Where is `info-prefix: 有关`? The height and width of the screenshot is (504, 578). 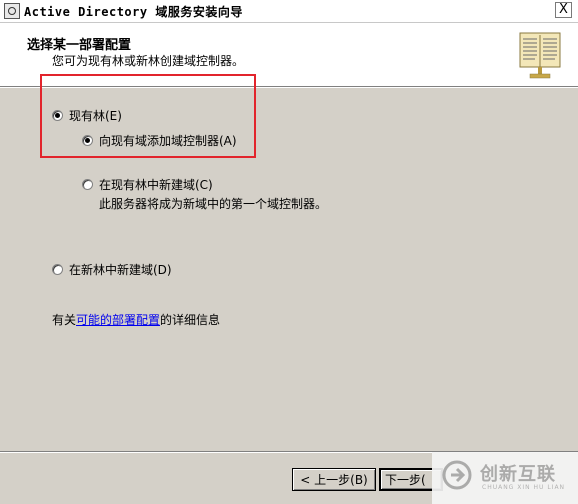 info-prefix: 有关 is located at coordinates (64, 320).